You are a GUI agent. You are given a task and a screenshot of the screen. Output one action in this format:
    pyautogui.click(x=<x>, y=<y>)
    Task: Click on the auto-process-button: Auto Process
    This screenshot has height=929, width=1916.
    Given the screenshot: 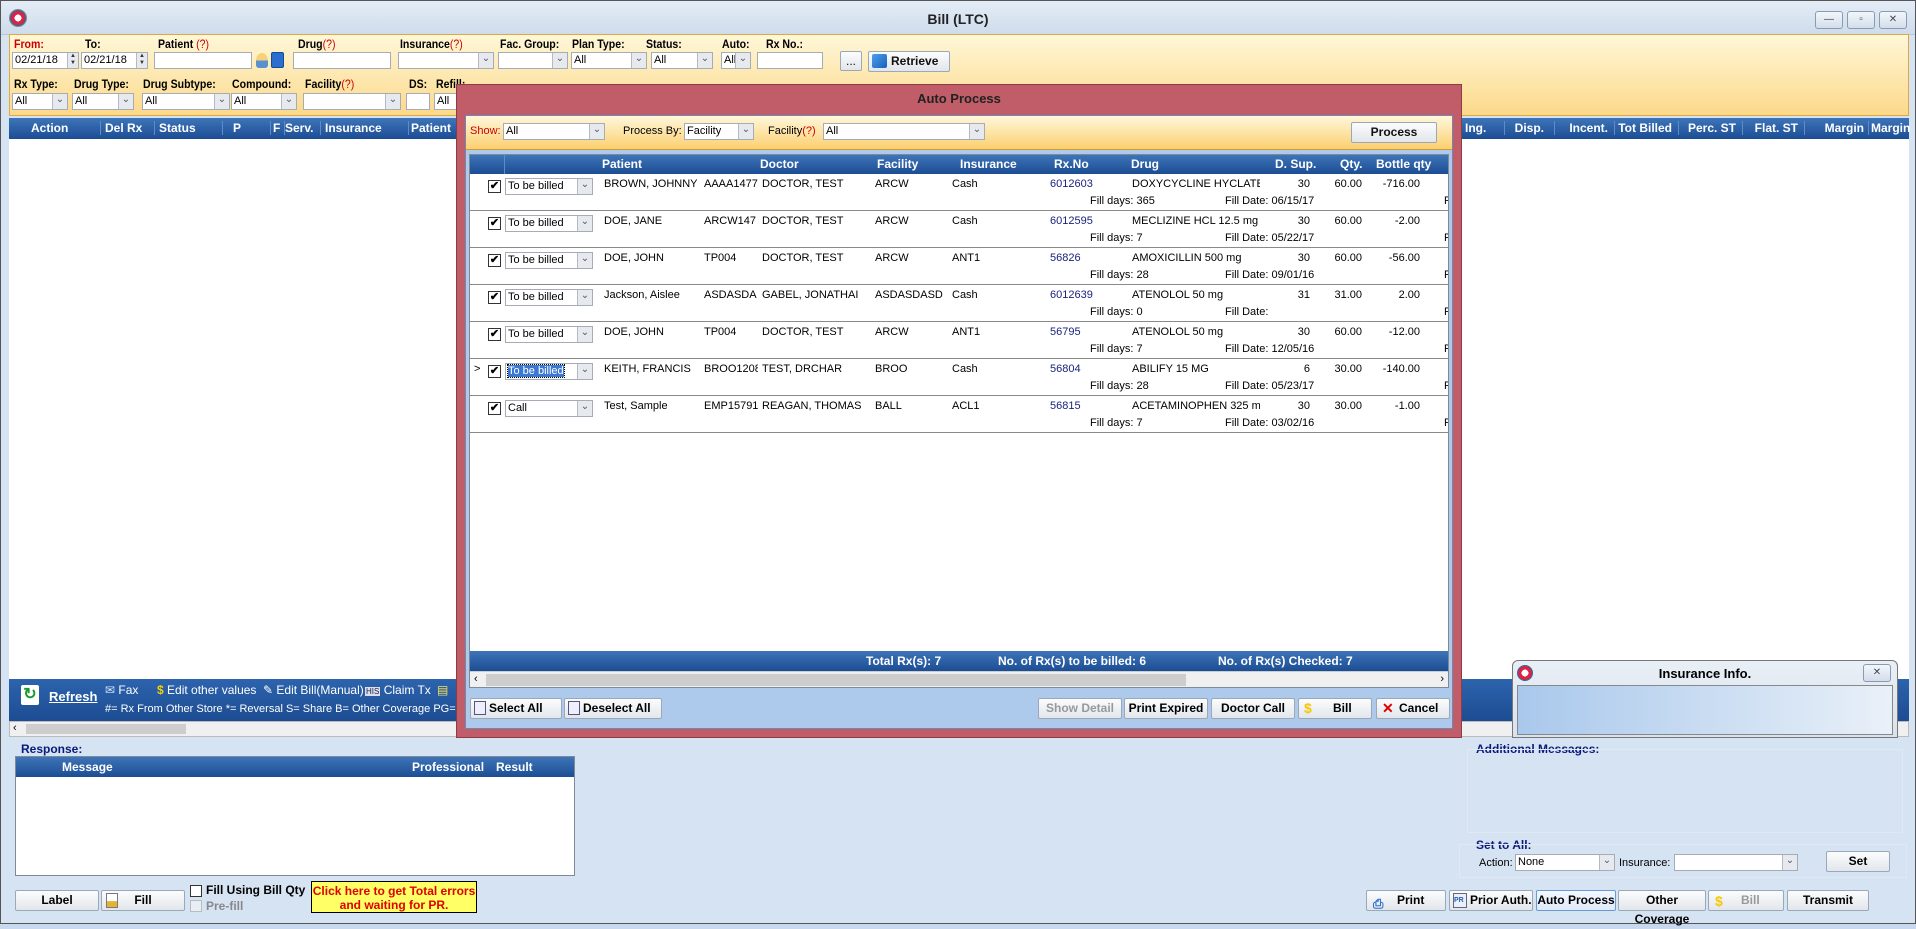 What is the action you would take?
    pyautogui.click(x=1576, y=900)
    